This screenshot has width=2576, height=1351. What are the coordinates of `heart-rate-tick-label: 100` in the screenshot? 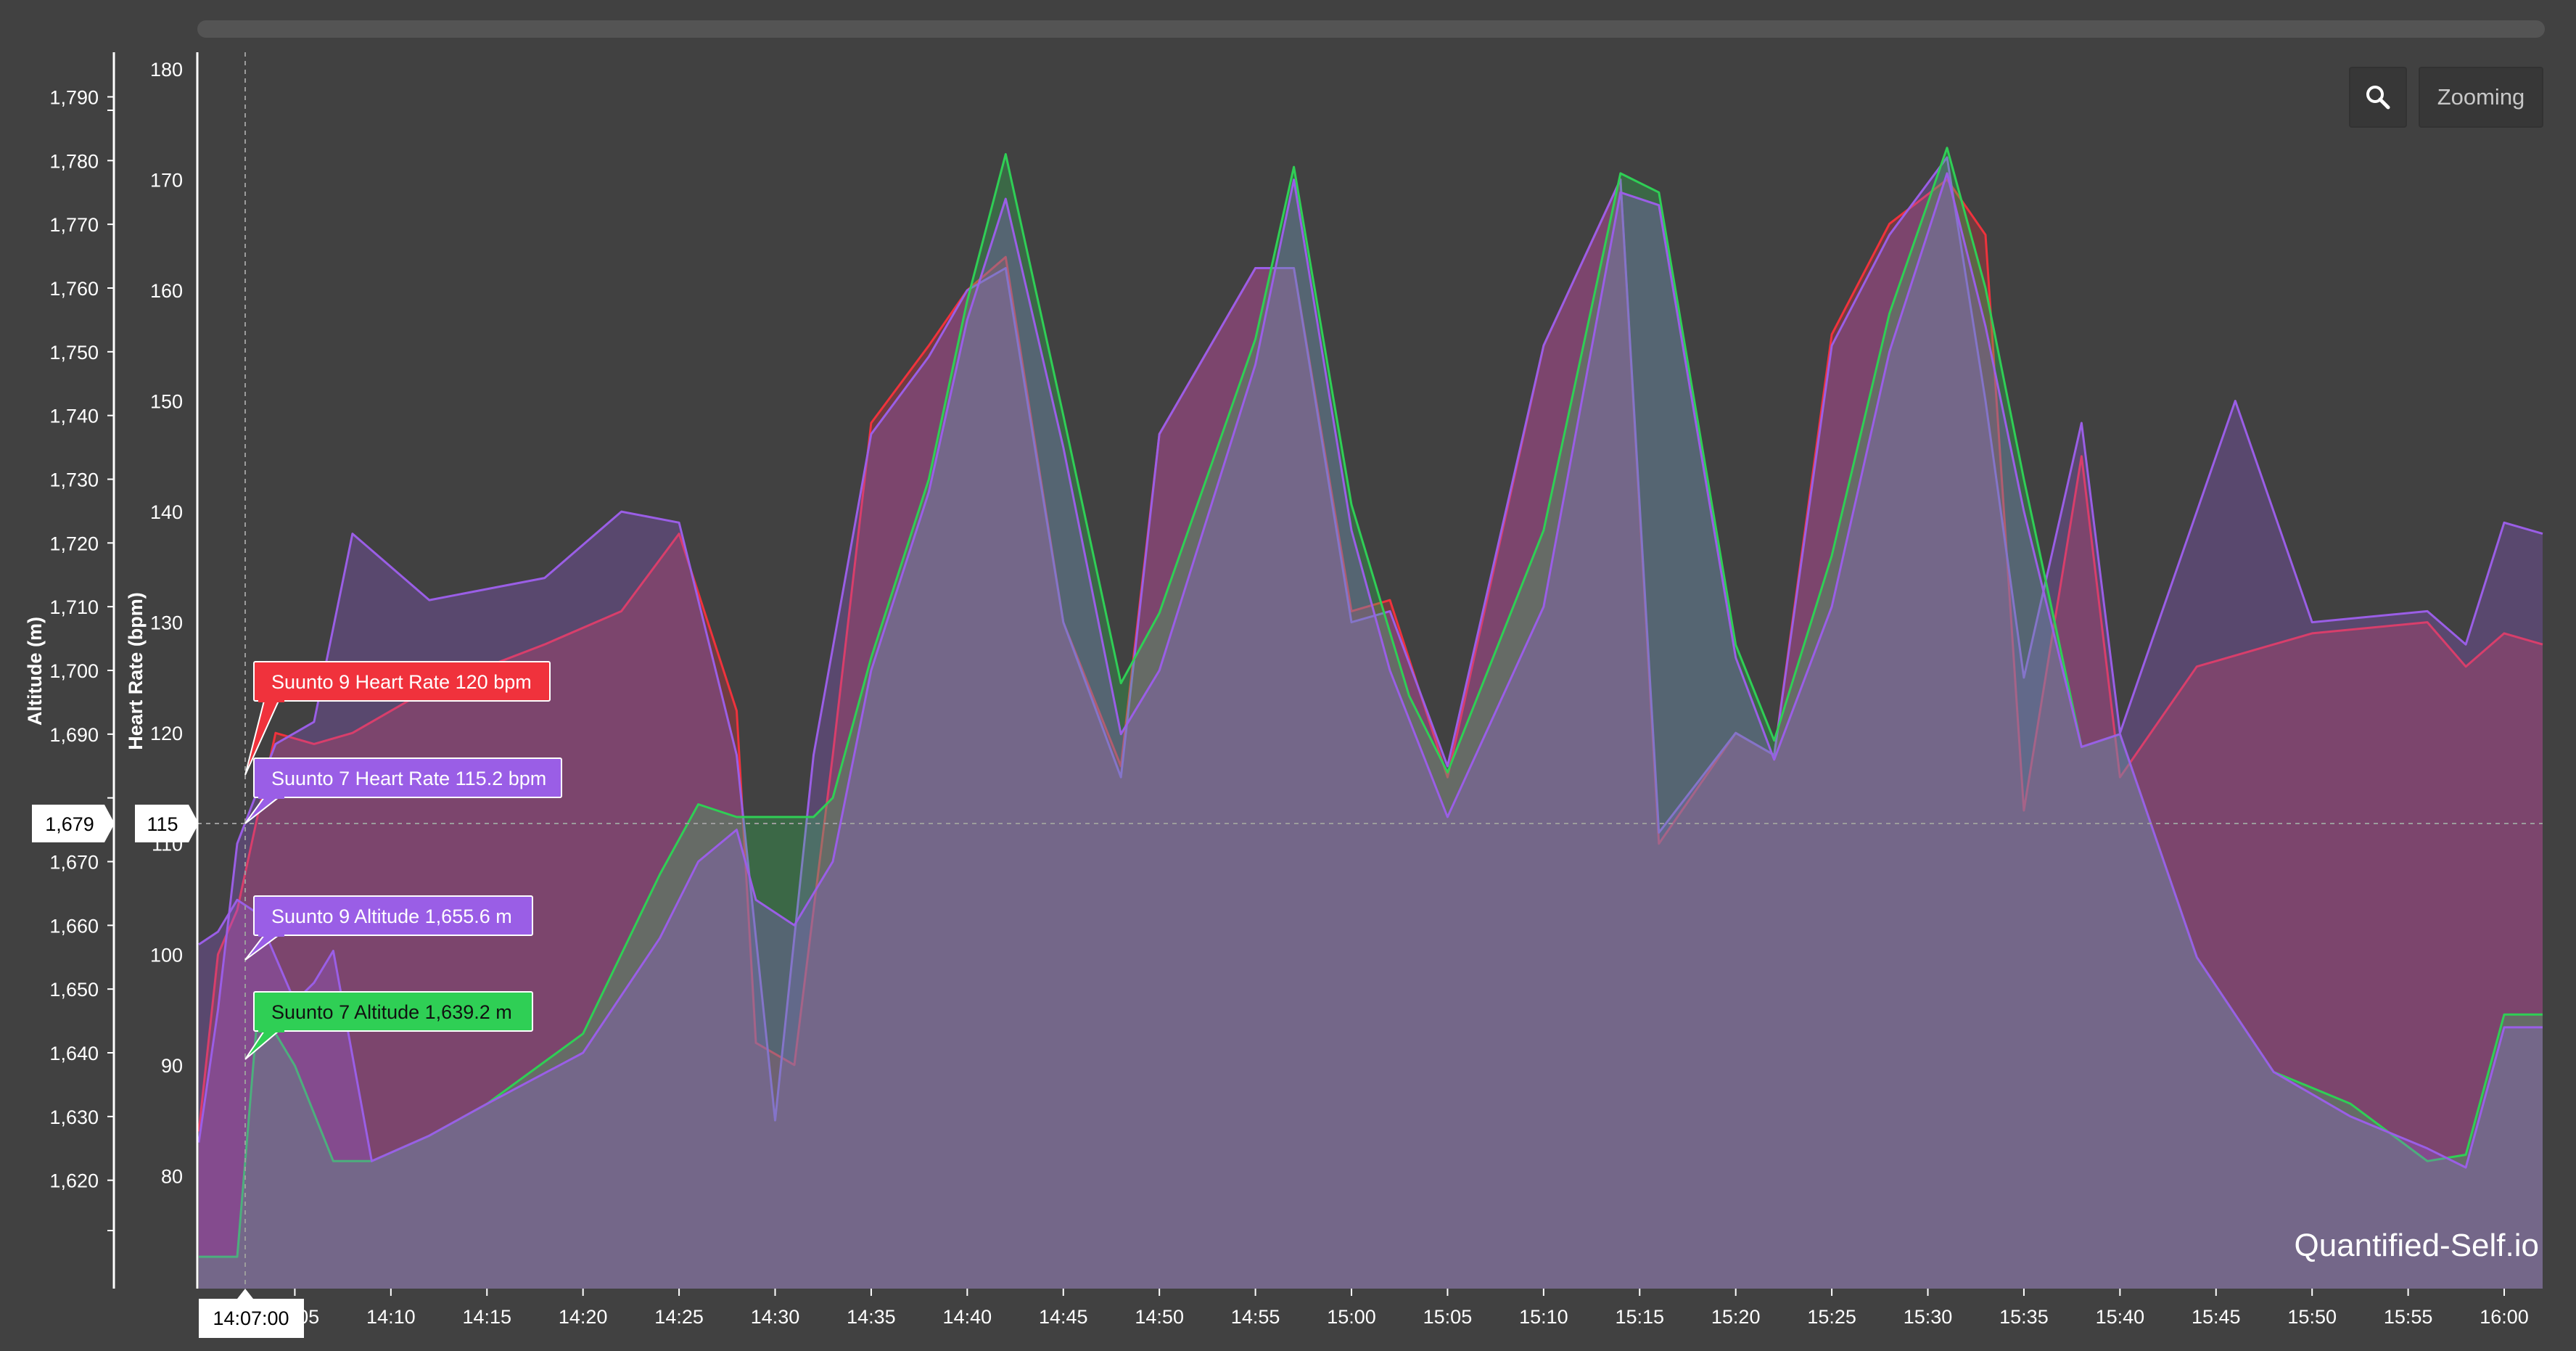 It's located at (166, 955).